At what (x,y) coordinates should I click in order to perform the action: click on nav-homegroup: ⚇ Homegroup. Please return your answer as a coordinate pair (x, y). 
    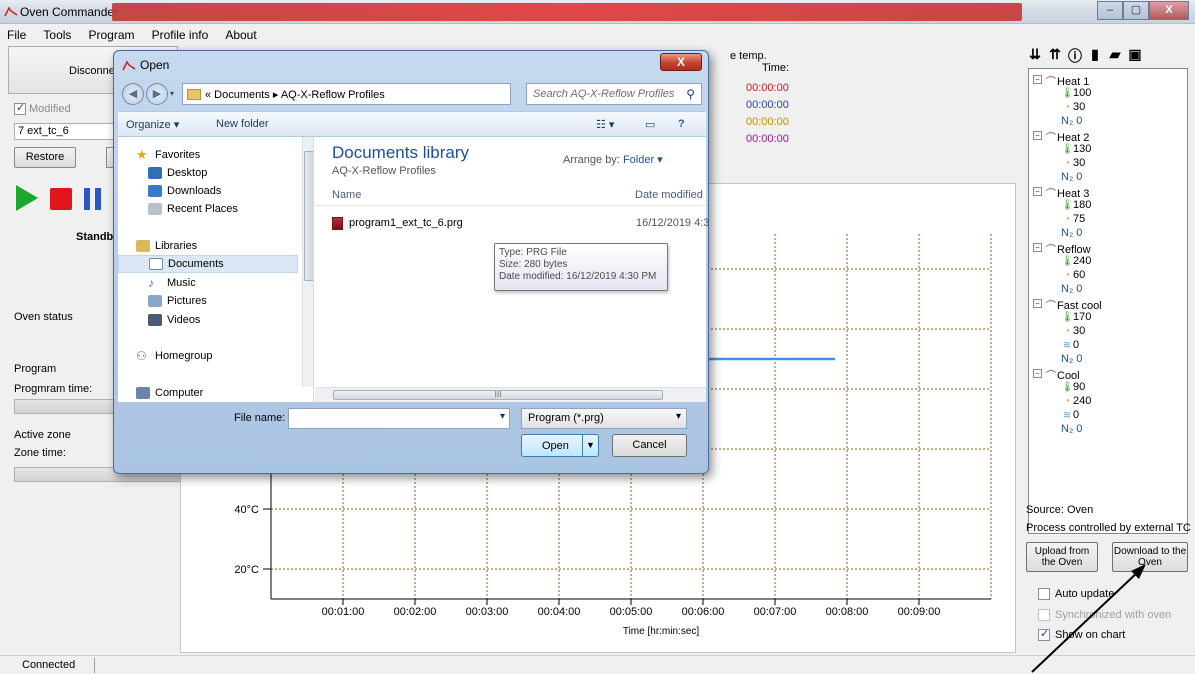
    Looking at the image, I should click on (174, 356).